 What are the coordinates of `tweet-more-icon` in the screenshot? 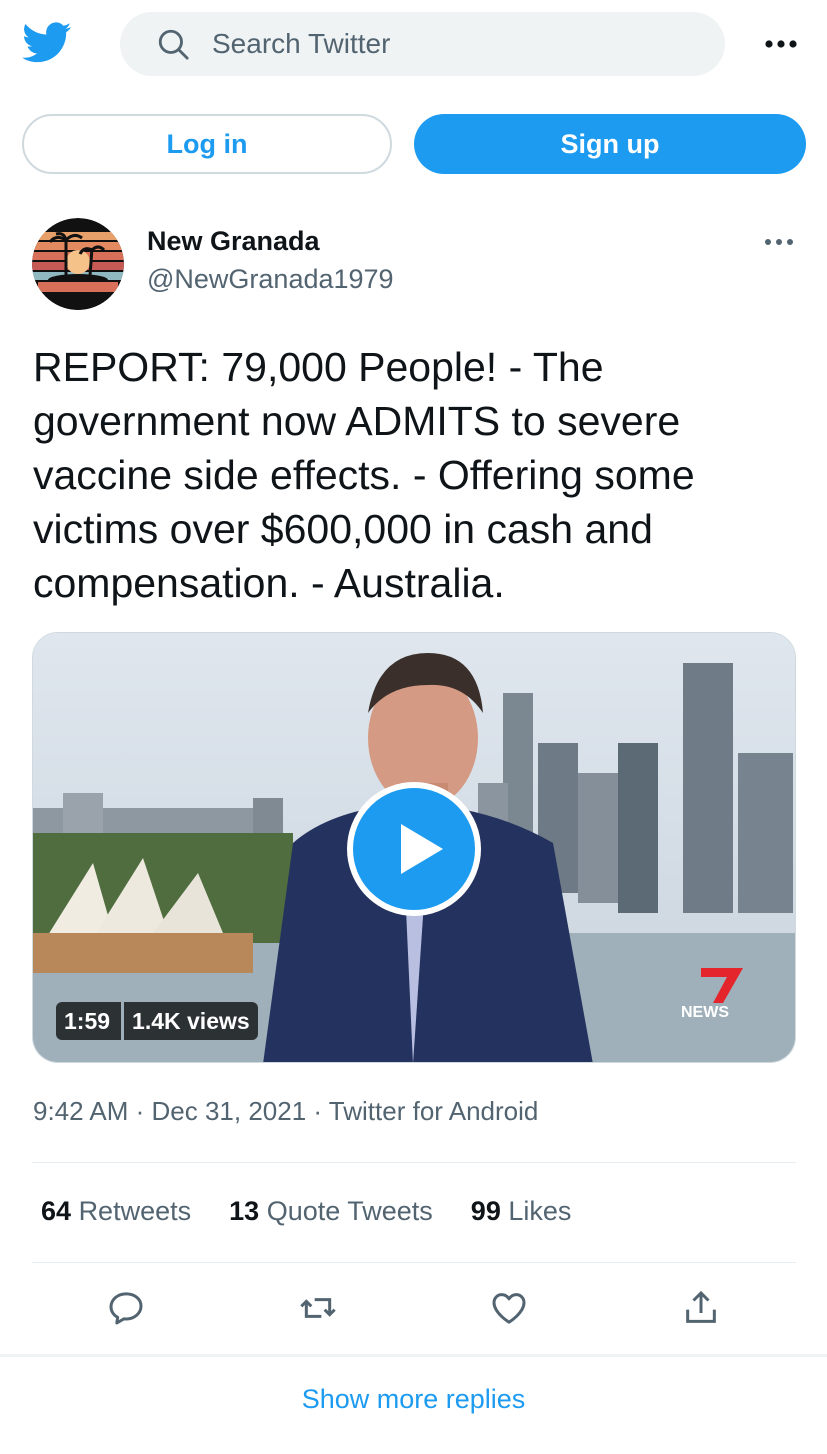 It's located at (779, 242).